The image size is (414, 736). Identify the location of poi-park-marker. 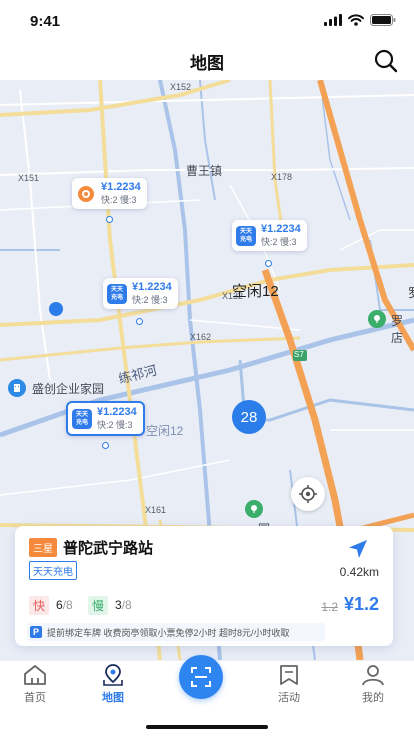
(254, 509).